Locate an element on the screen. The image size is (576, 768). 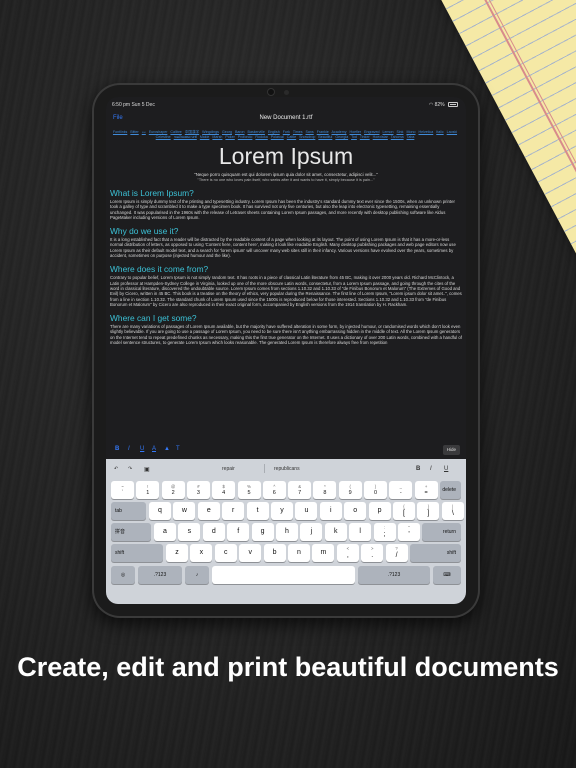
space-bar is located at coordinates (283, 575).